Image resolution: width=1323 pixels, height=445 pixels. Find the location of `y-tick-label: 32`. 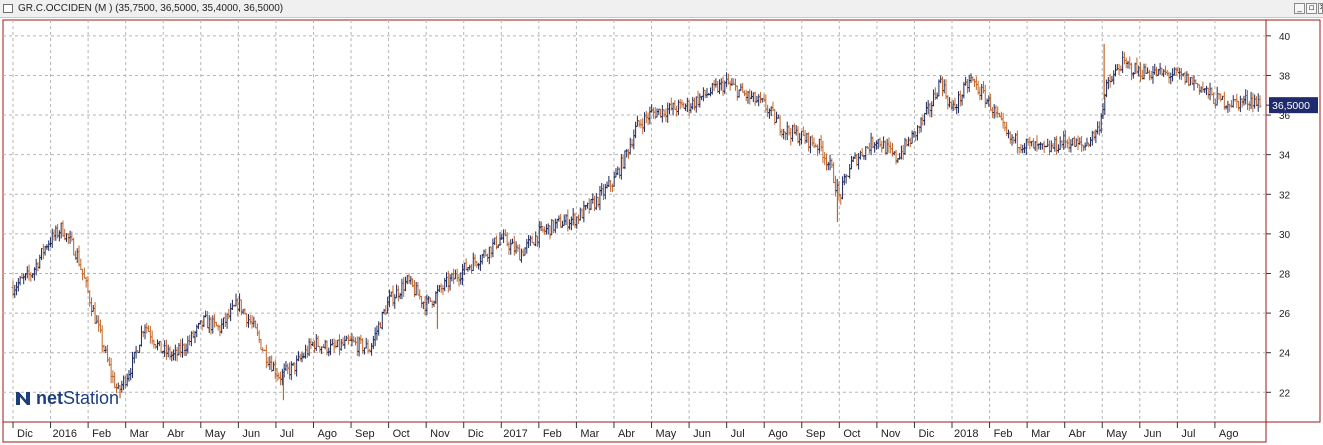

y-tick-label: 32 is located at coordinates (1285, 195).